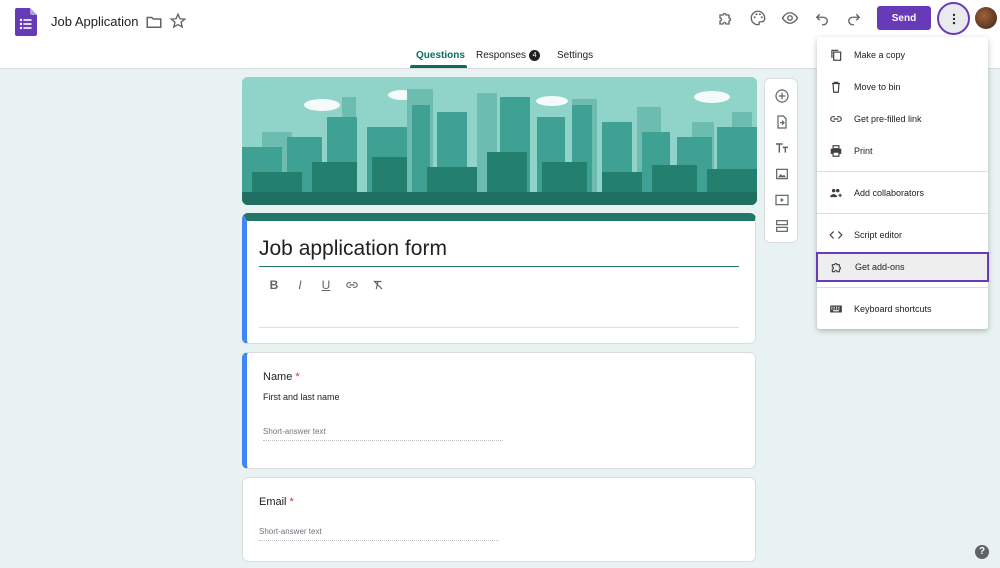 This screenshot has width=1000, height=568. What do you see at coordinates (822, 18) in the screenshot?
I see `undo-icon` at bounding box center [822, 18].